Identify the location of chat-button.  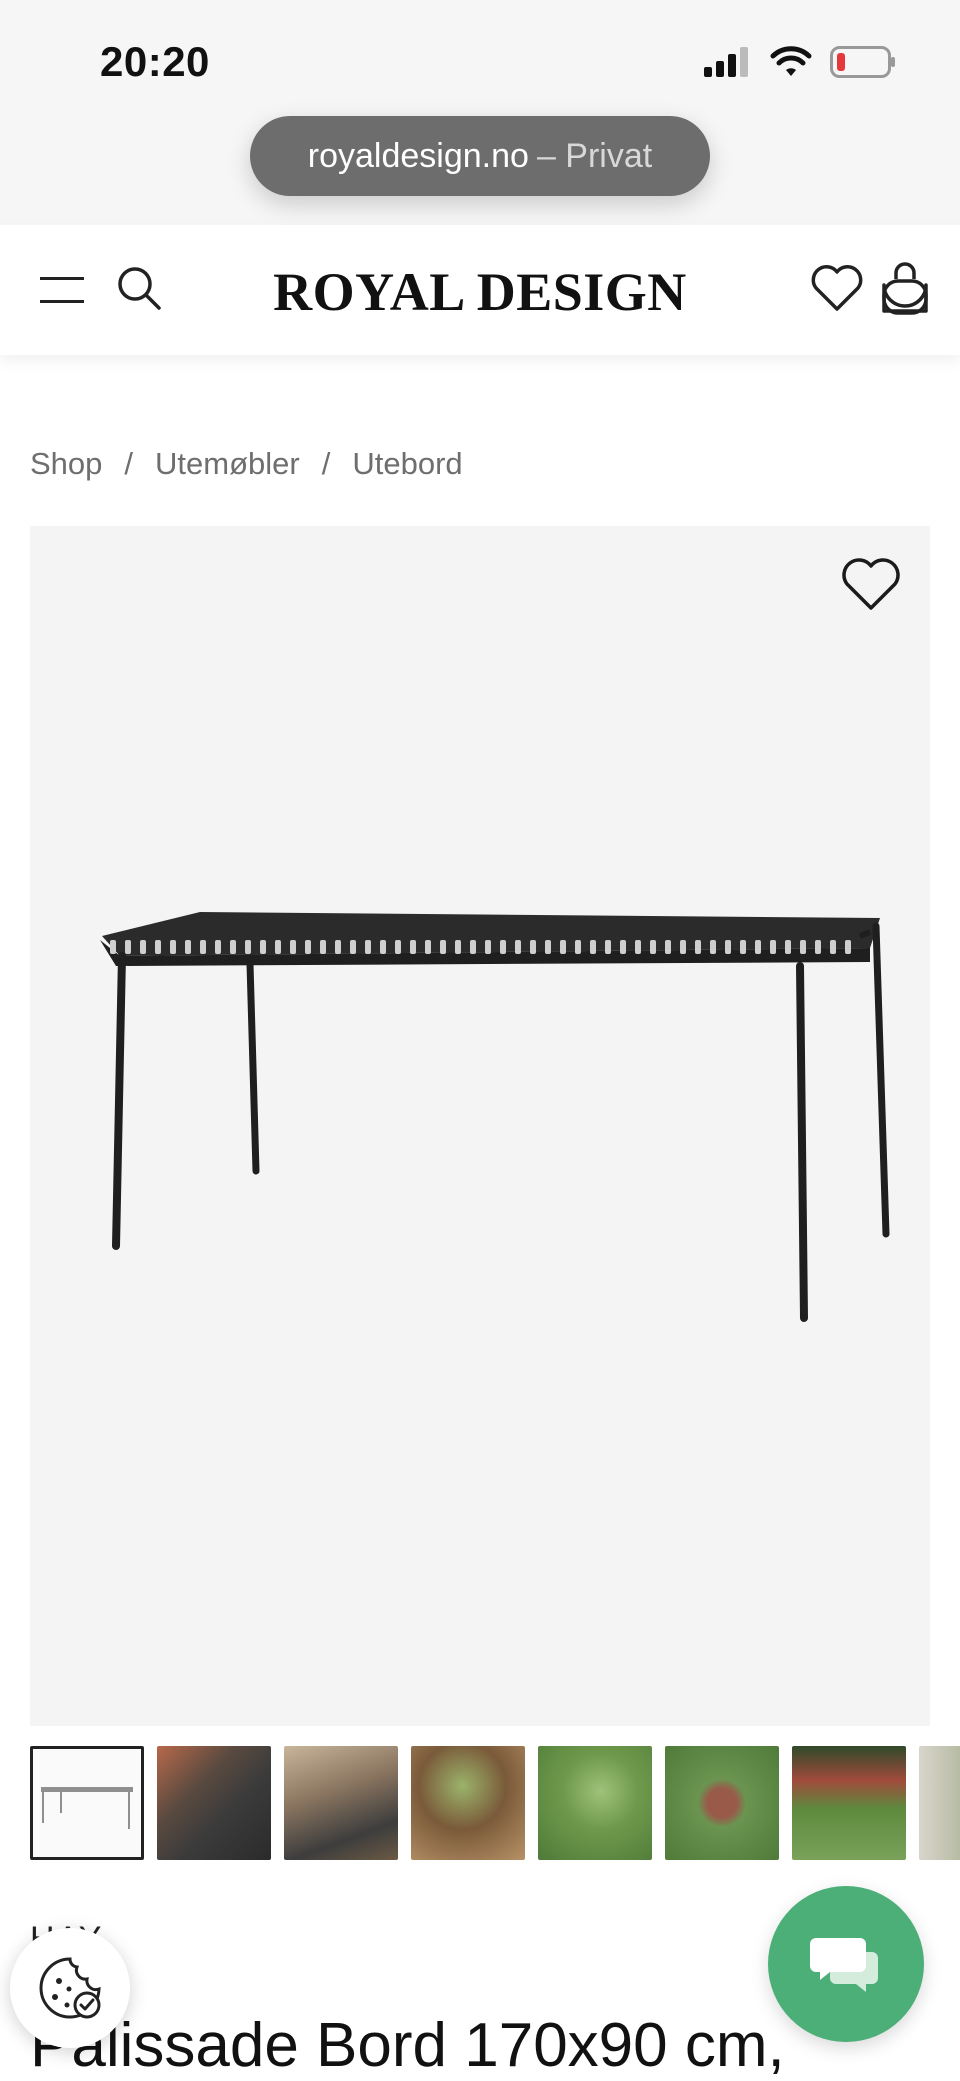
(846, 1964).